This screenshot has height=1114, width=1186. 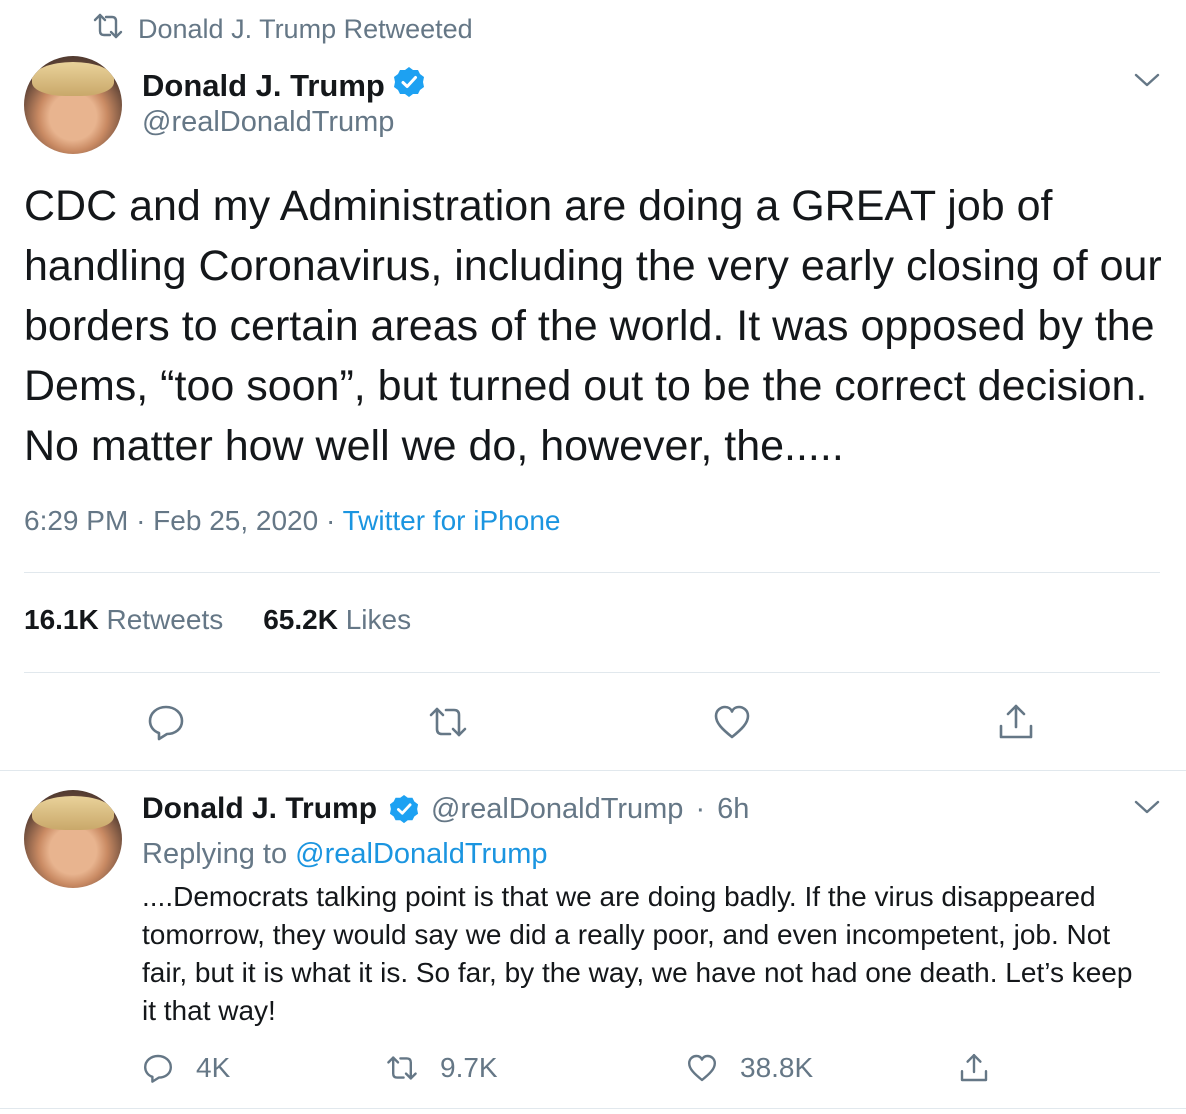 I want to click on reply-count: 4K, so click(x=213, y=1067).